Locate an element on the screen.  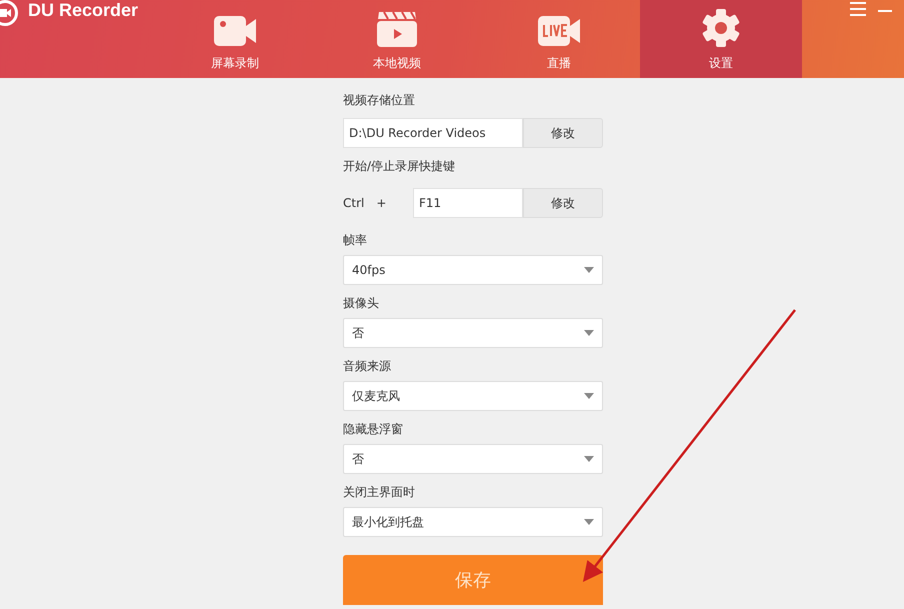
dropdown: 仅麦克风 is located at coordinates (473, 396).